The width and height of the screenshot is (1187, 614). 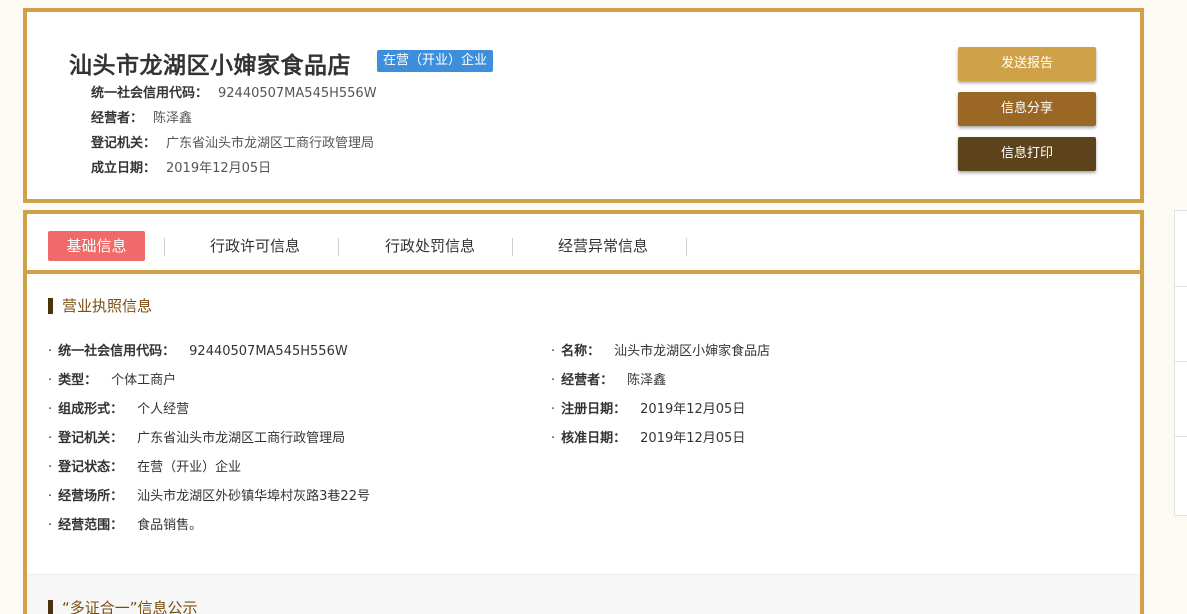 I want to click on info-row-status: · 登记状态： 在营（开业）企业, so click(x=144, y=465).